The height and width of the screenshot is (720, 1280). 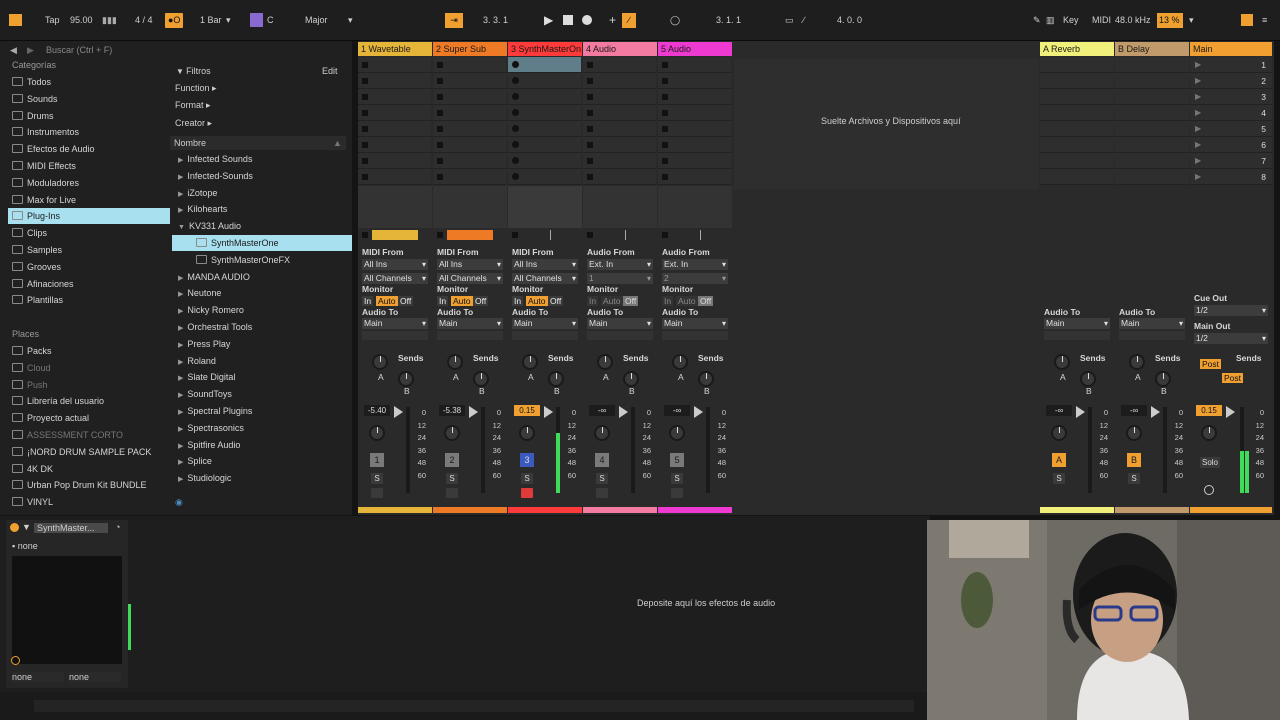 What do you see at coordinates (258, 176) in the screenshot?
I see `browser-item: ▶ Infected-Sounds` at bounding box center [258, 176].